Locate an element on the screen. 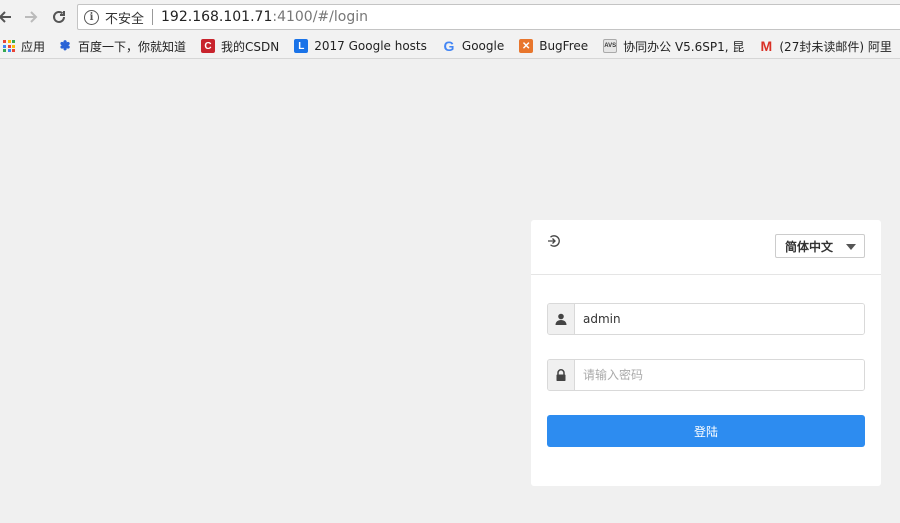 This screenshot has width=900, height=523. bookmark-google-hosts: L 2017 Google hosts is located at coordinates (361, 46).